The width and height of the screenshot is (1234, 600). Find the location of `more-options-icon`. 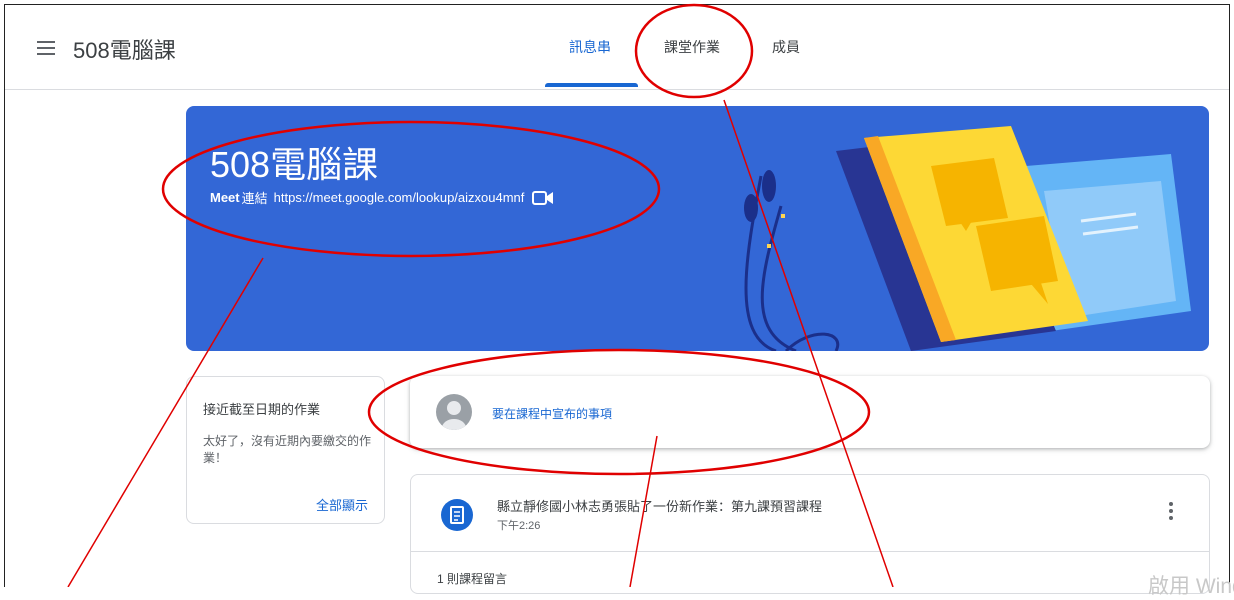

more-options-icon is located at coordinates (1171, 513).